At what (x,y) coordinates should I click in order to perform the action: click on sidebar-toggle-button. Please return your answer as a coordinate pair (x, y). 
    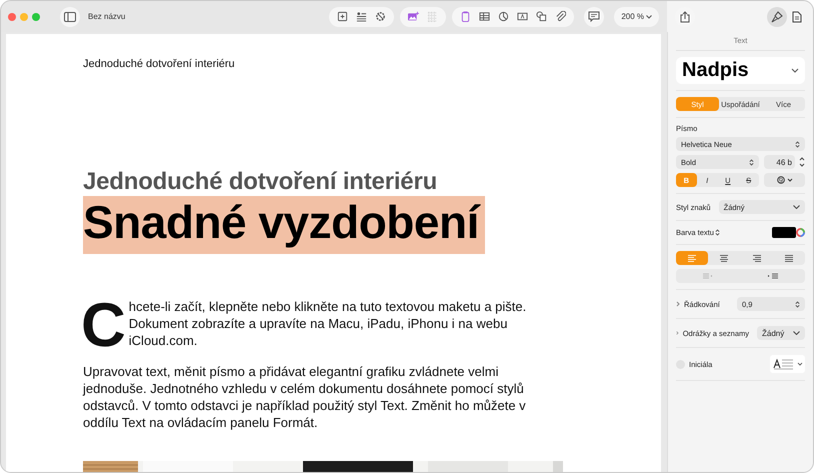
    Looking at the image, I should click on (70, 16).